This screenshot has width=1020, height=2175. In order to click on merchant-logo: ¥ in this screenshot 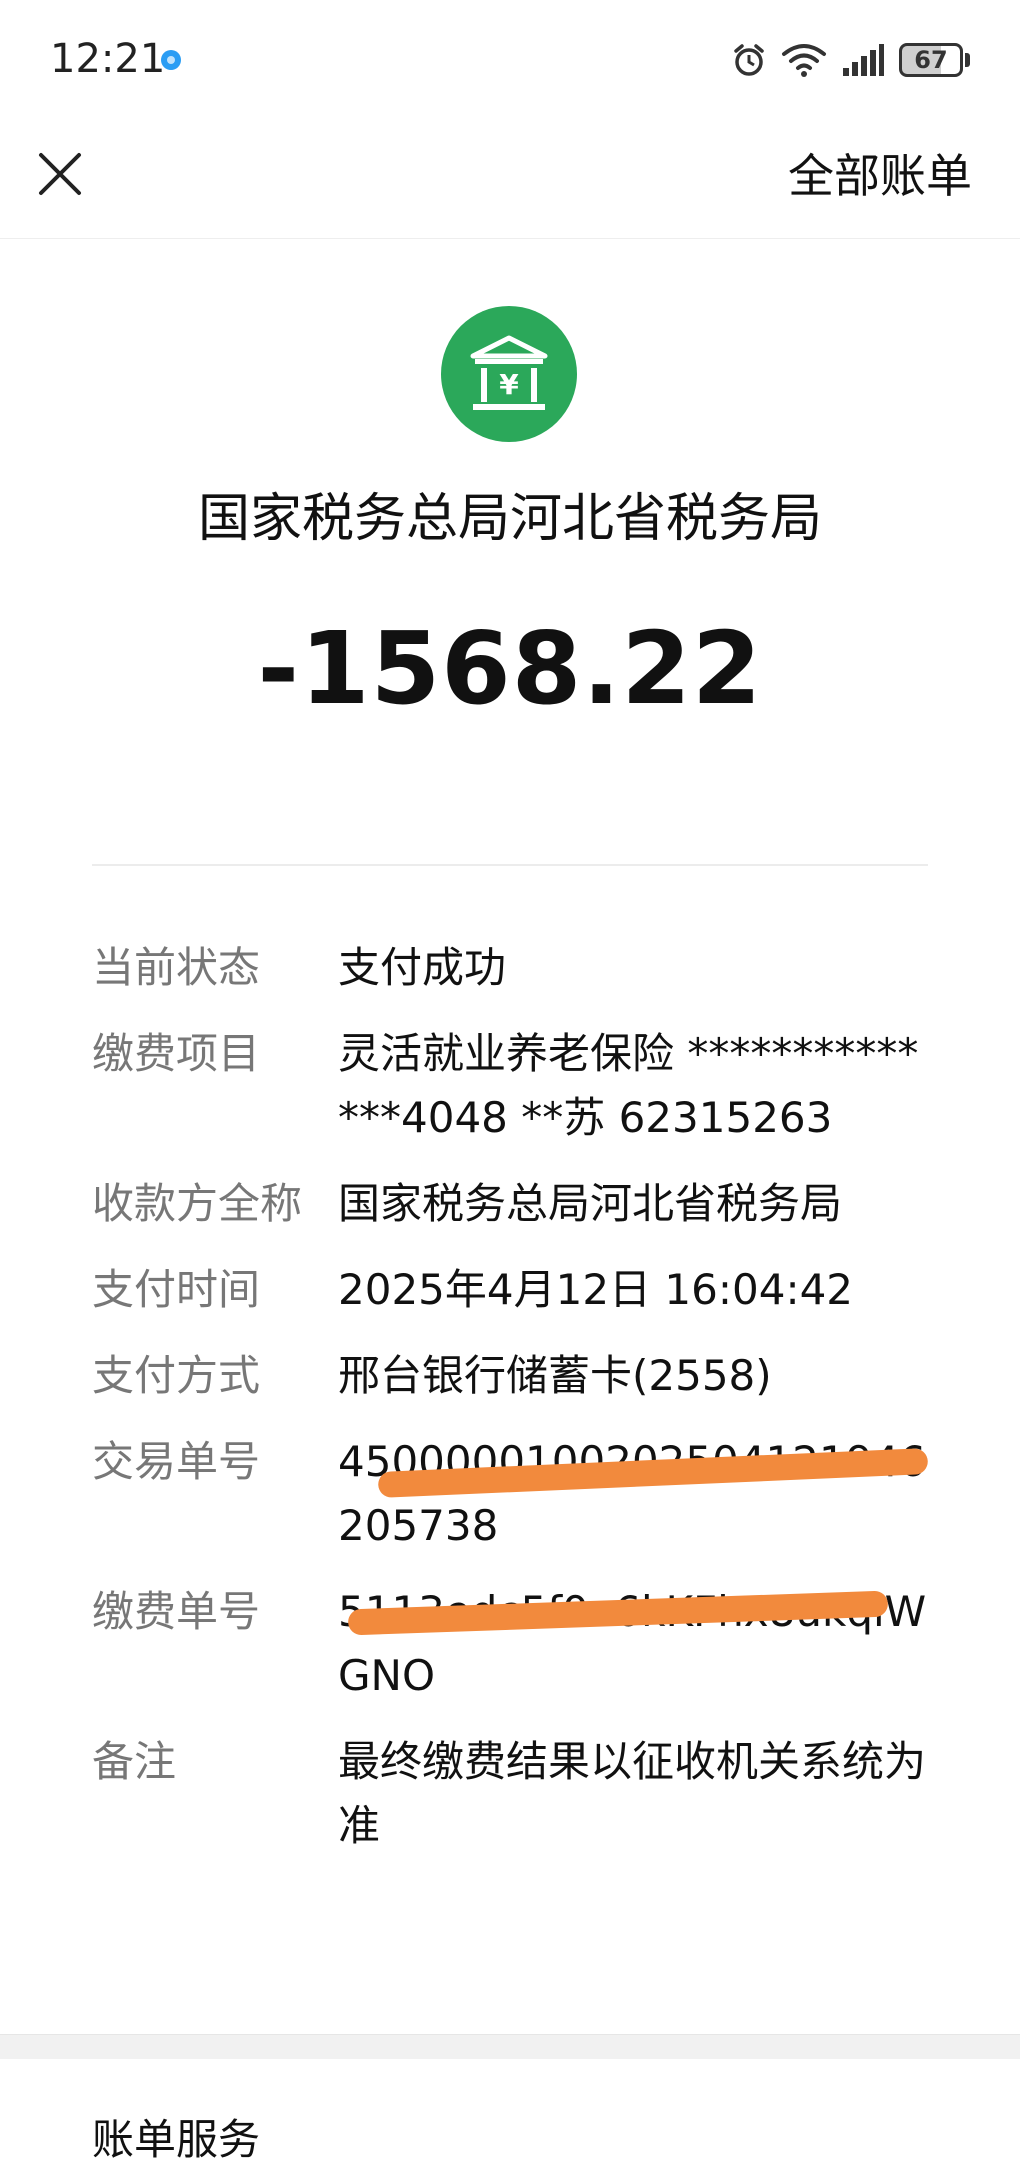, I will do `click(509, 374)`.